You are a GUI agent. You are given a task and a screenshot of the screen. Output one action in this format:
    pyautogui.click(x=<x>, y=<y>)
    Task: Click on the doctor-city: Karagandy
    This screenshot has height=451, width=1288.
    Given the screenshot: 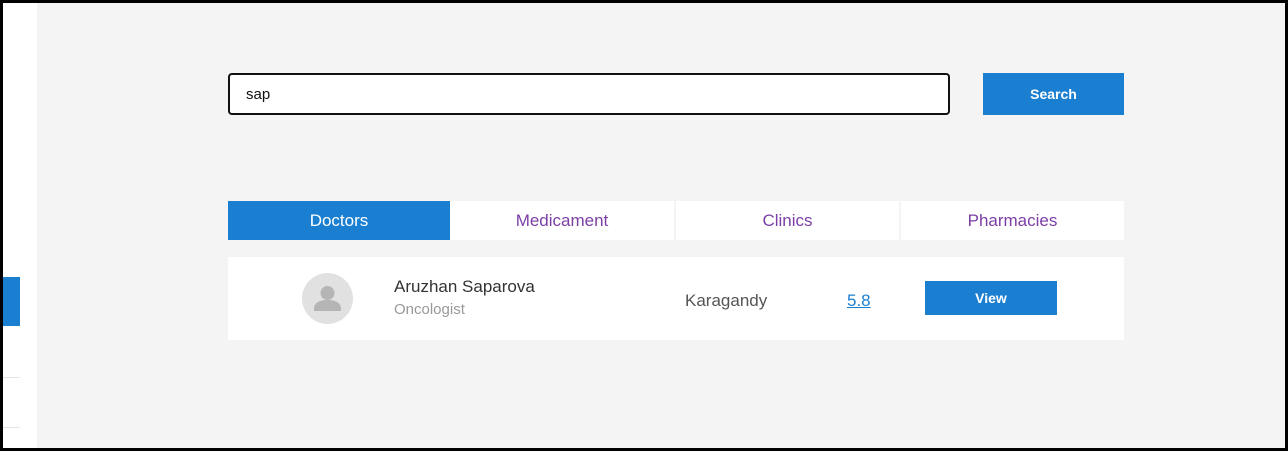 What is the action you would take?
    pyautogui.click(x=726, y=300)
    